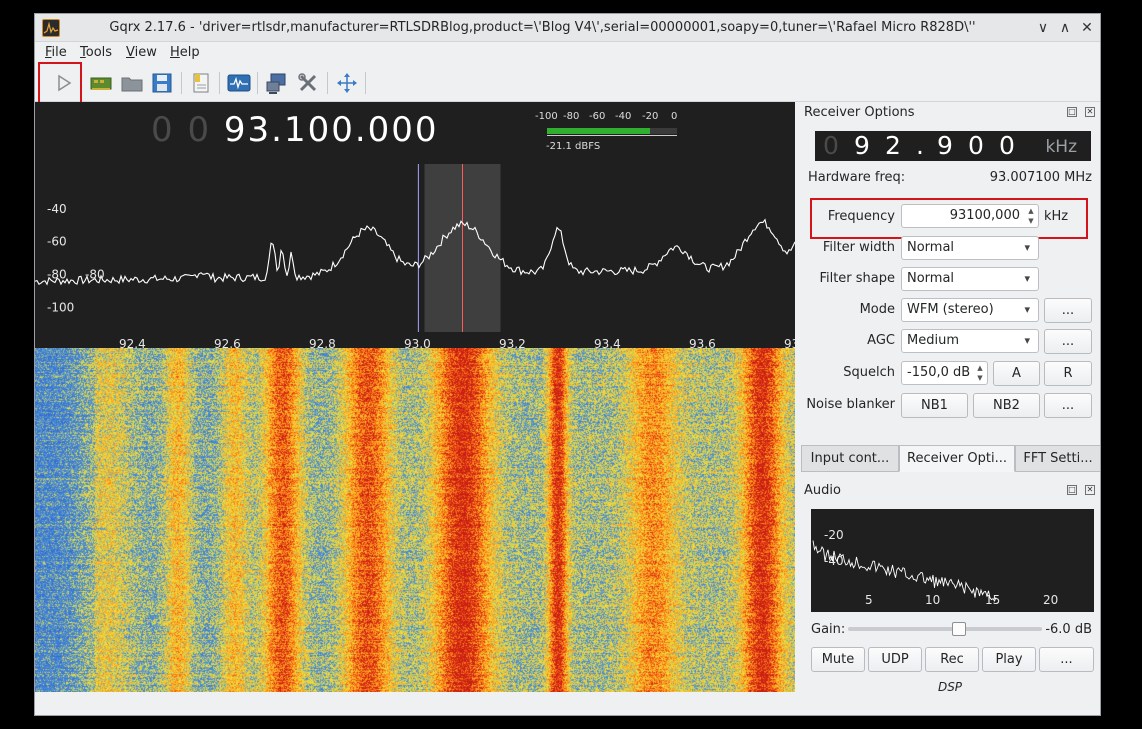 This screenshot has height=729, width=1142. Describe the element at coordinates (1090, 490) in the screenshot. I see `audio-close-icon: ✕` at that location.